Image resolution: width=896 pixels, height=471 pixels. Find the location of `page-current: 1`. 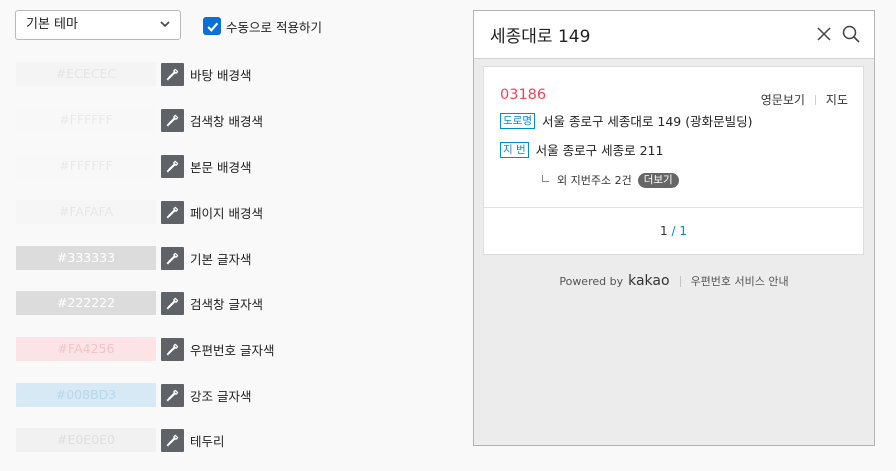

page-current: 1 is located at coordinates (664, 231).